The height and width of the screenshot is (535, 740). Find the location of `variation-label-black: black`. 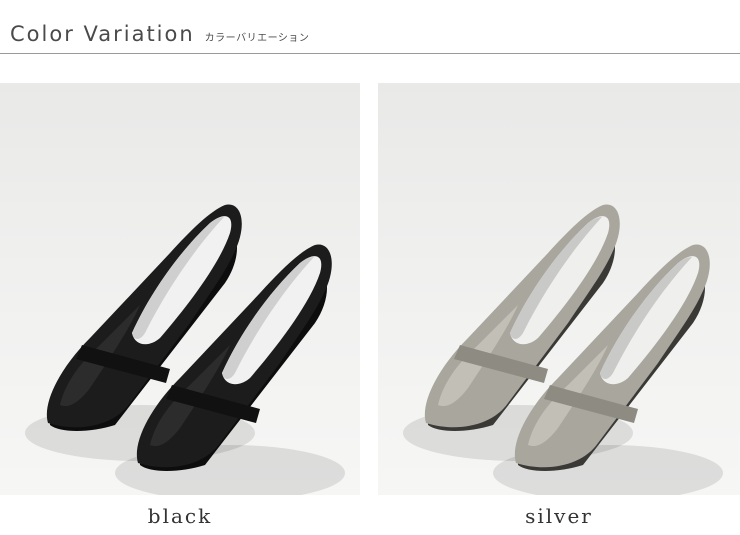

variation-label-black: black is located at coordinates (180, 516).